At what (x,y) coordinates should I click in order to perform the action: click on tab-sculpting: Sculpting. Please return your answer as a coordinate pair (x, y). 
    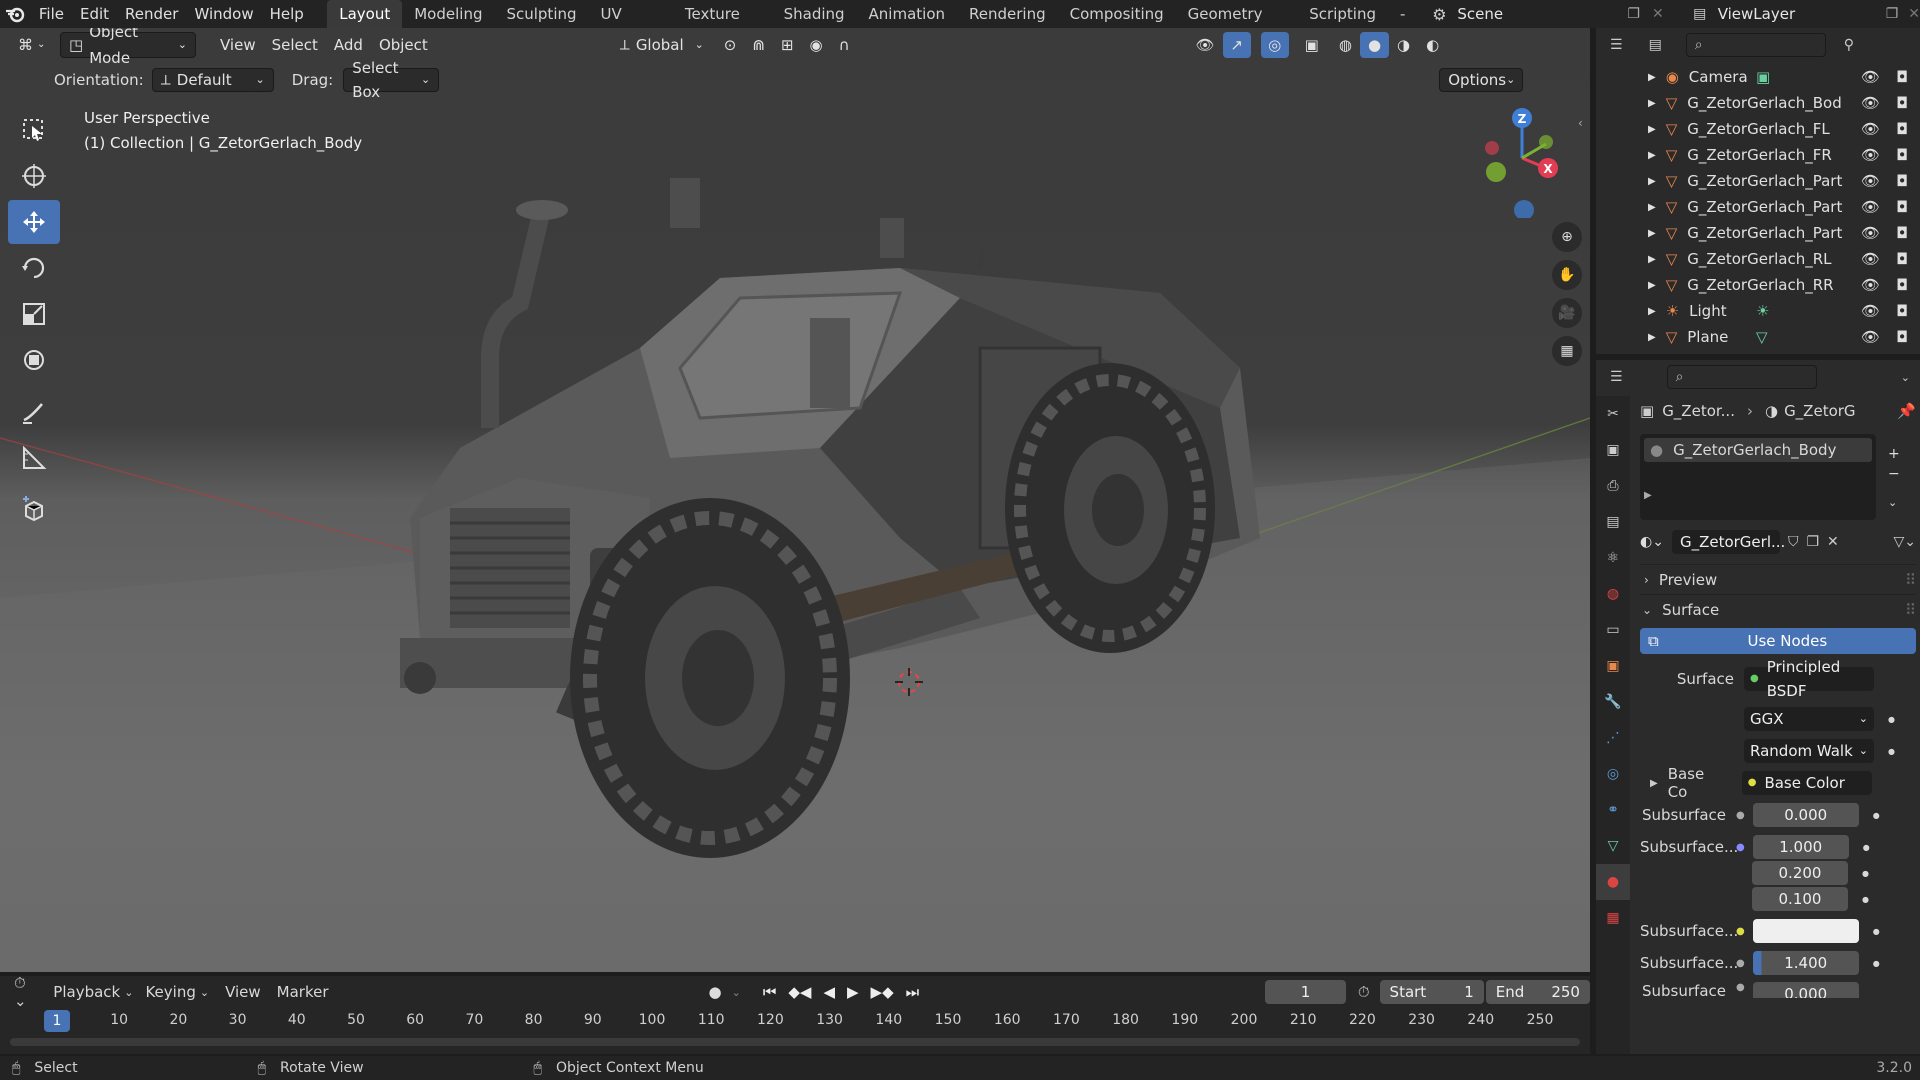
    Looking at the image, I should click on (541, 14).